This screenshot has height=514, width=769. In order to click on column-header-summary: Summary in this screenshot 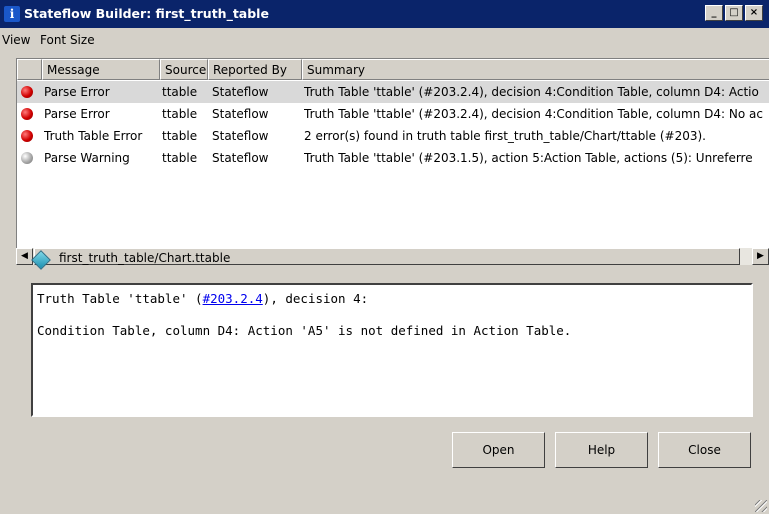, I will do `click(535, 69)`.